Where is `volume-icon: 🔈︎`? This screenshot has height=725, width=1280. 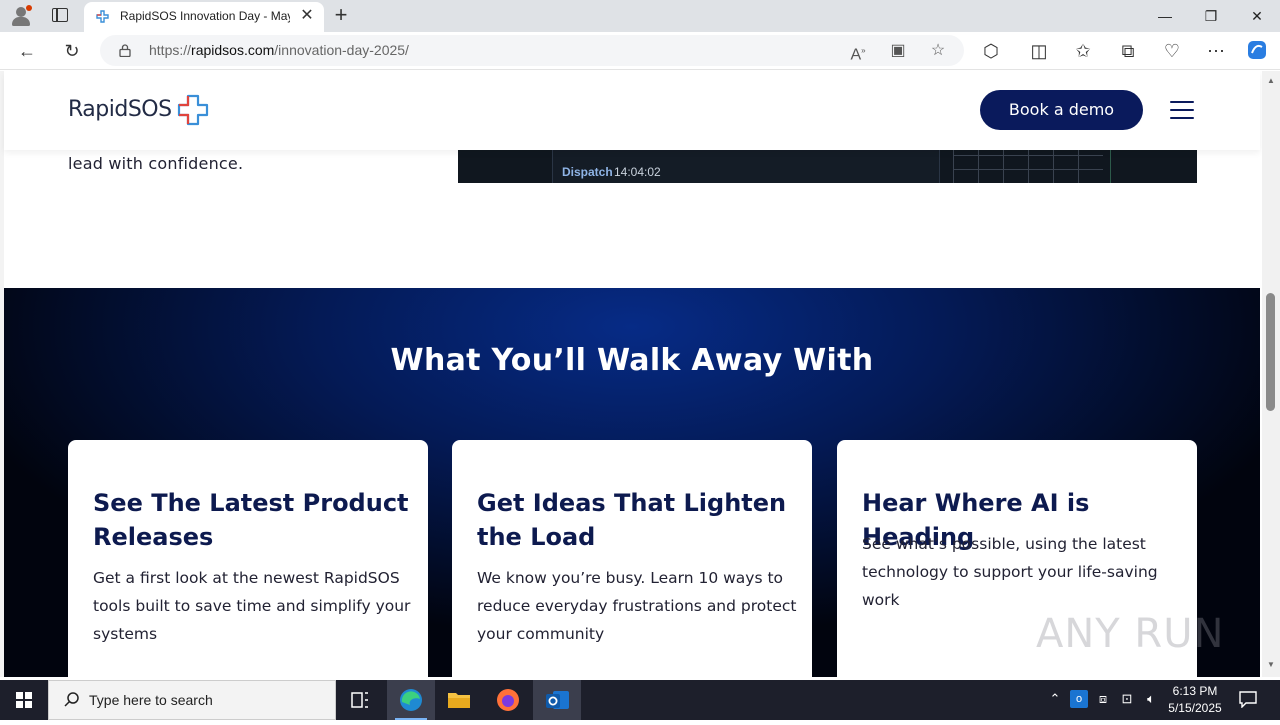 volume-icon: 🔈︎ is located at coordinates (1151, 699).